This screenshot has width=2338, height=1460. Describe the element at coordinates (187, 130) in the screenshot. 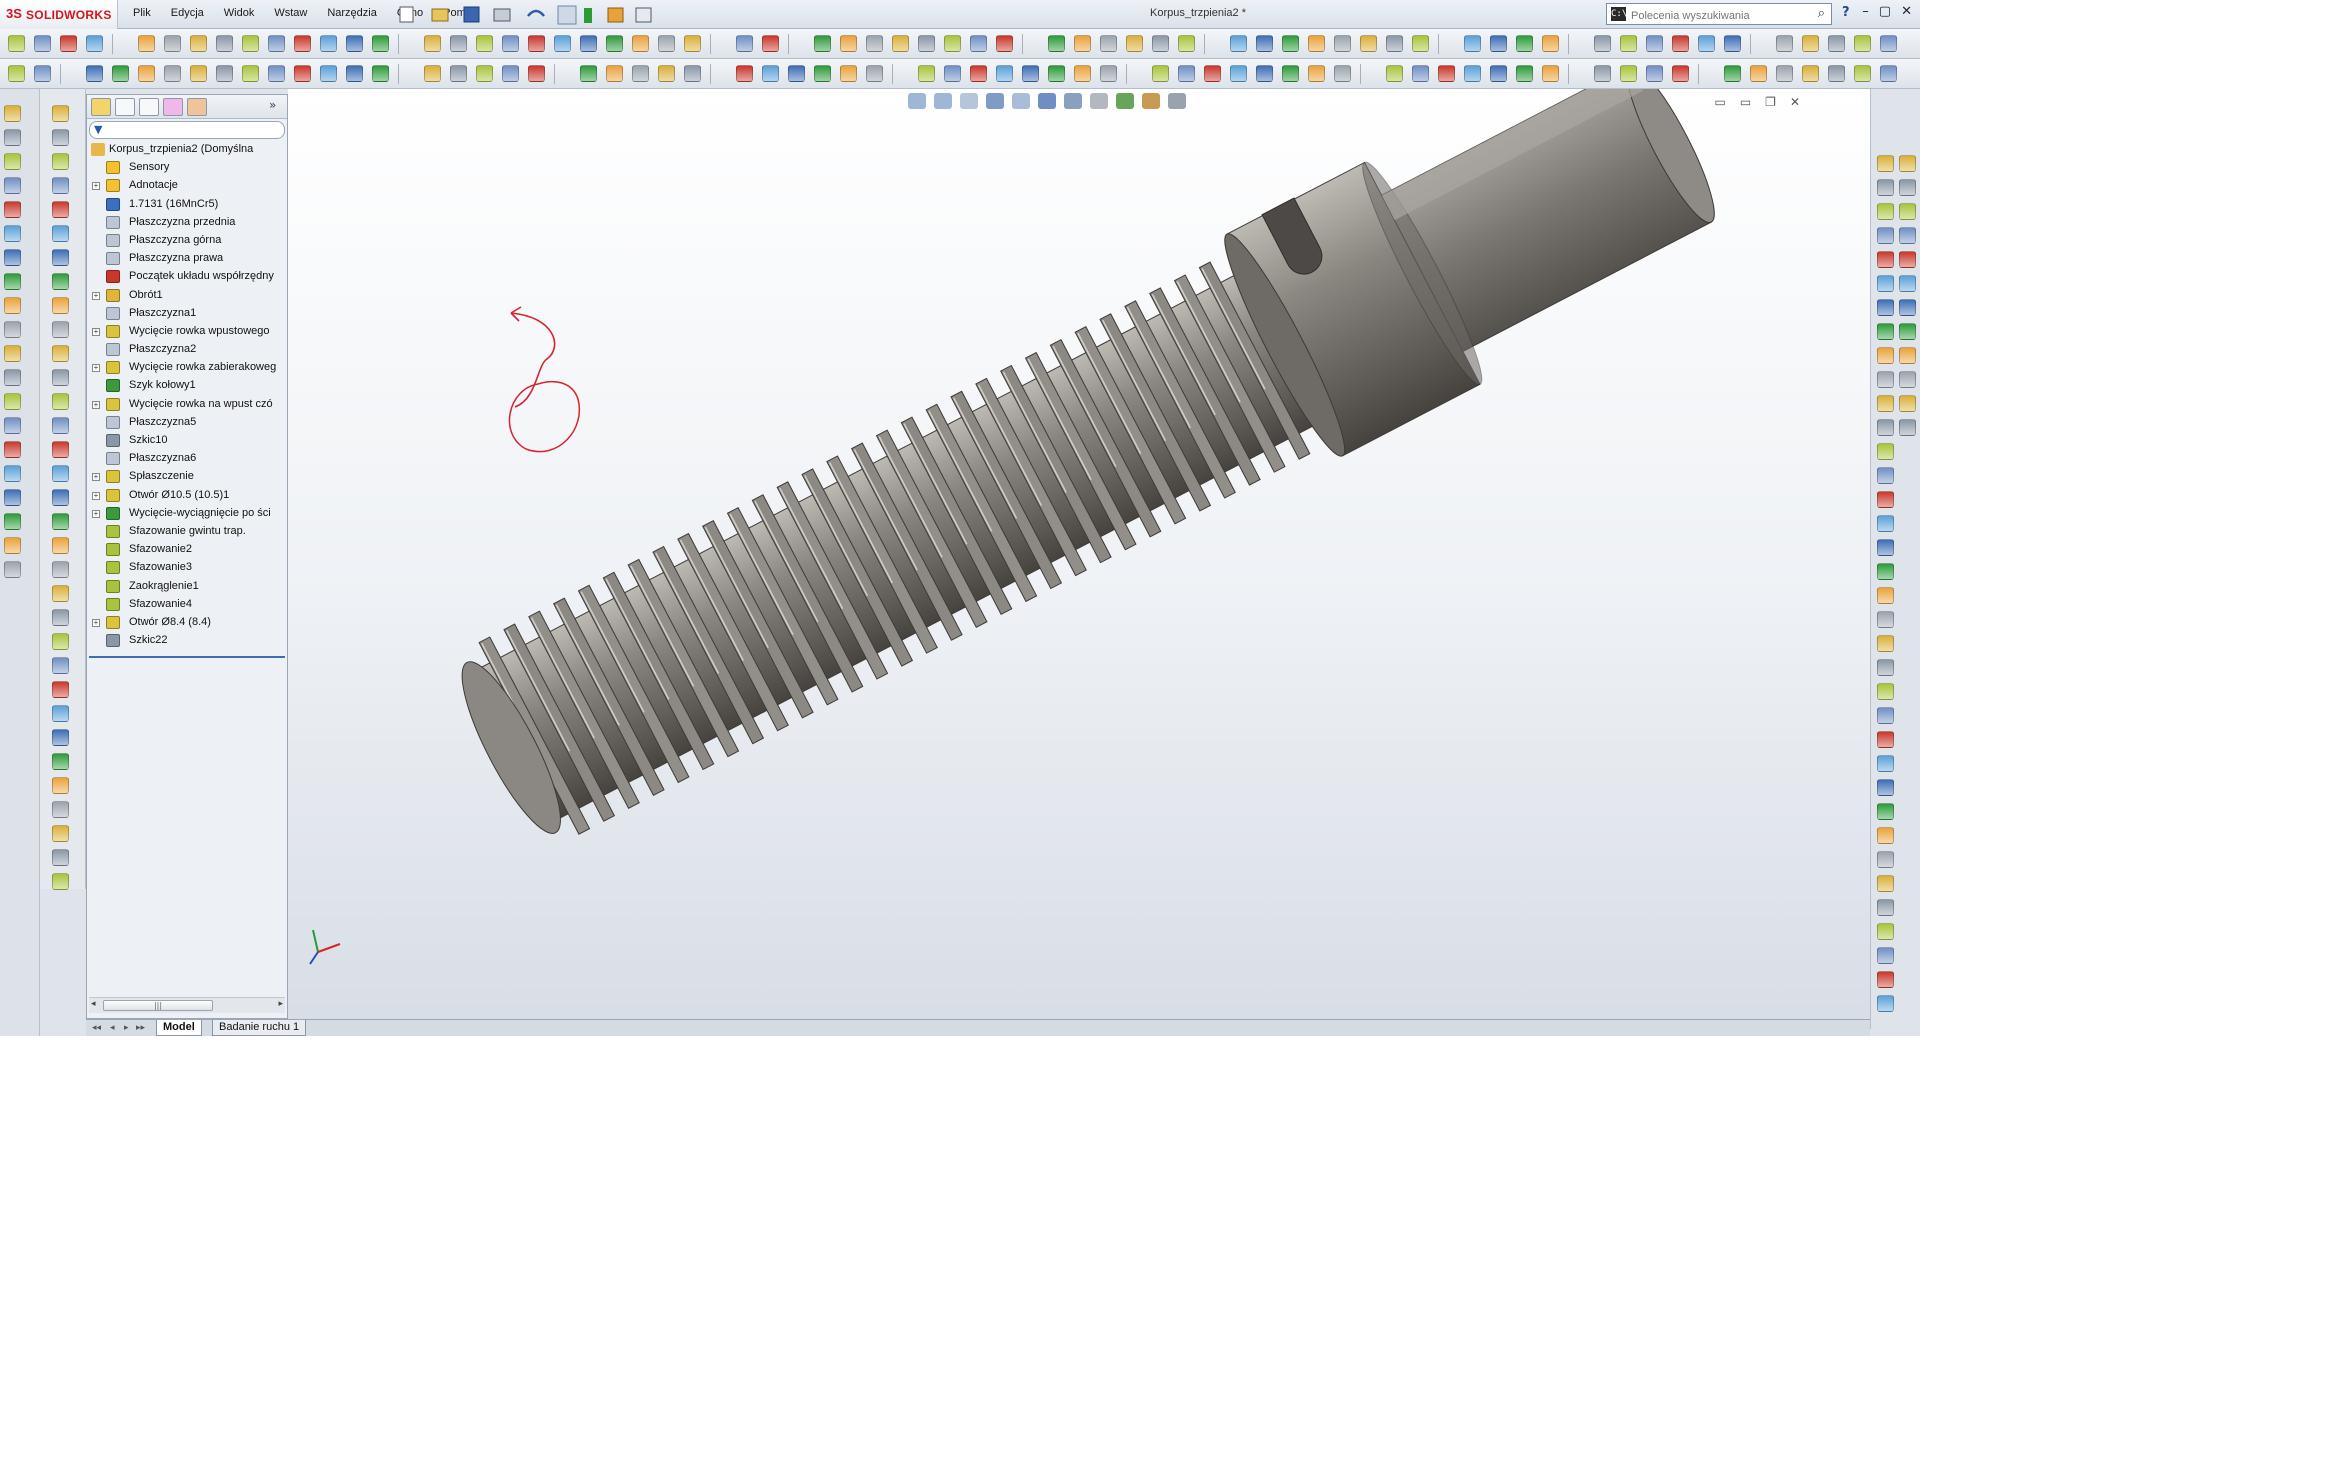

I see `tree-filter: ▼` at that location.